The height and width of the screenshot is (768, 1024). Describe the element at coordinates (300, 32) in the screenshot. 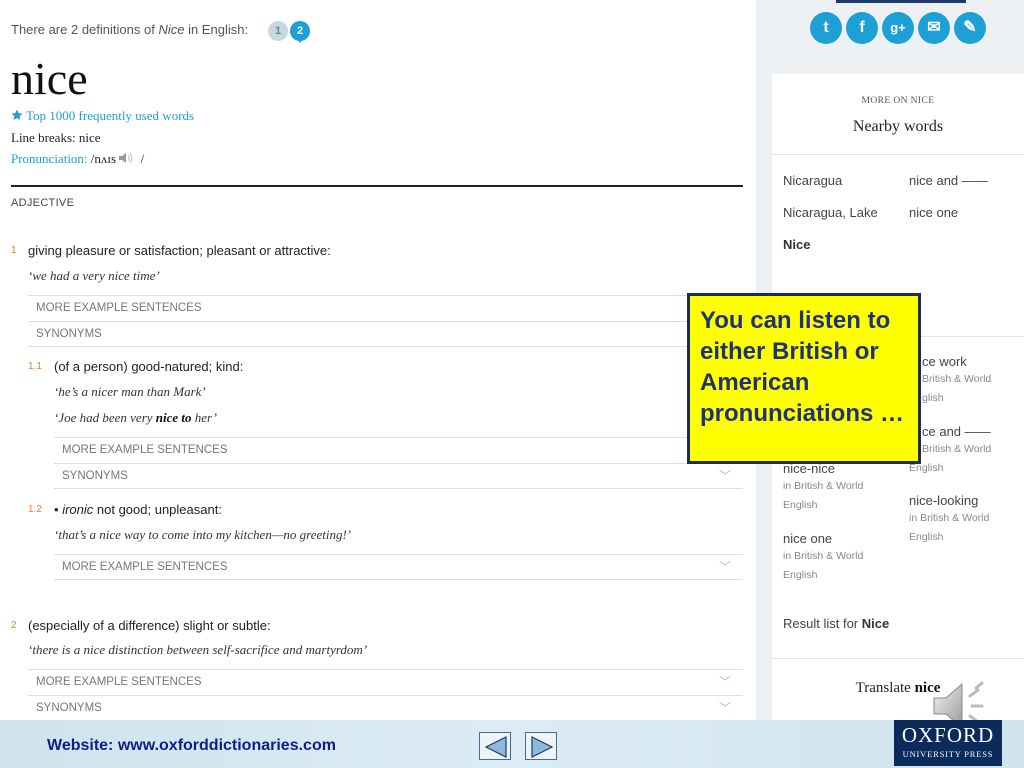

I see `definition-tab-2: 2` at that location.